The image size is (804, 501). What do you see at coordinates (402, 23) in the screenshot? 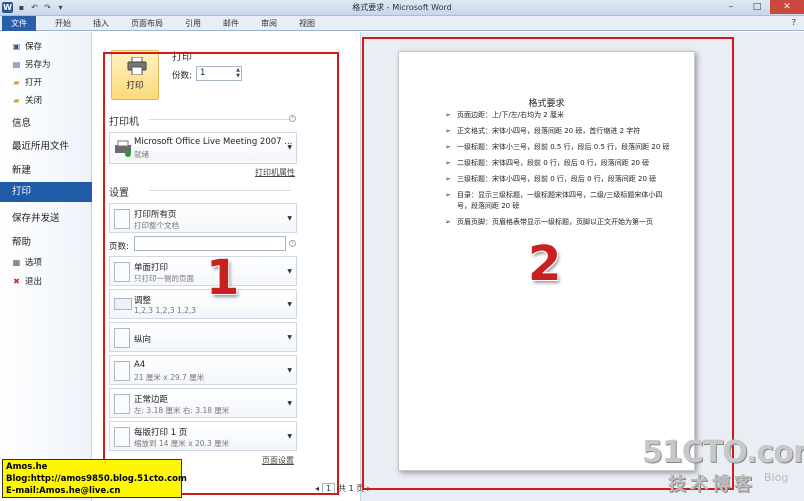
I see `ribbon-tab-bar: 文件 开始 插入 页面布局 引用 邮件 审阅 视图 ?` at bounding box center [402, 23].